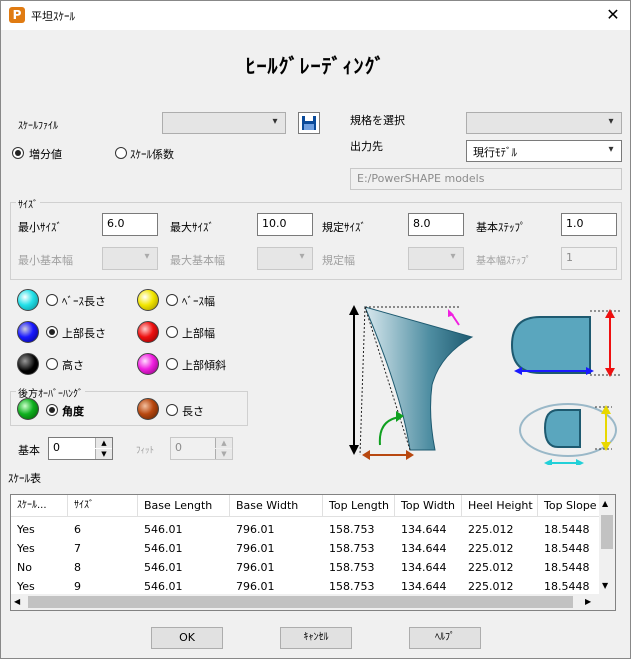 The image size is (631, 659). I want to click on horizontal-scrollbar: ◀ ▶, so click(313, 602).